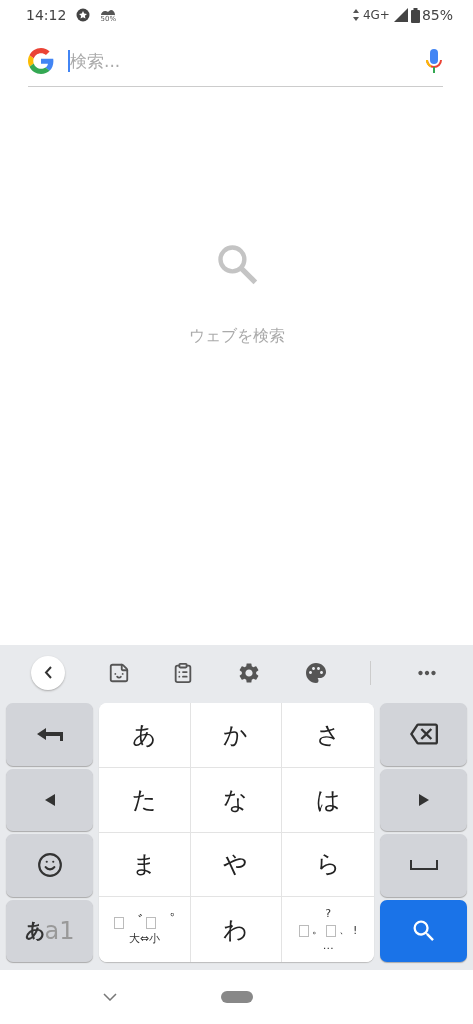 The height and width of the screenshot is (1024, 473). Describe the element at coordinates (110, 997) in the screenshot. I see `hide-keyboard-icon` at that location.